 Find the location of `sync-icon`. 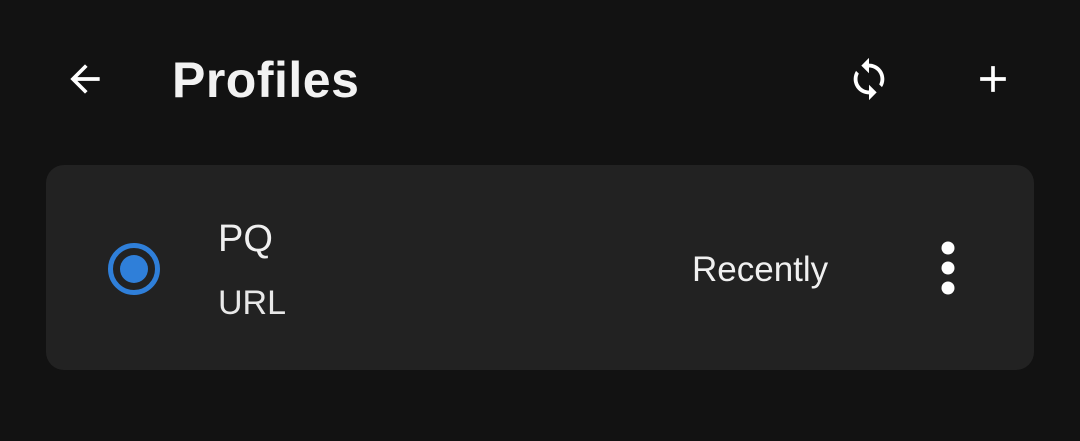

sync-icon is located at coordinates (869, 79).